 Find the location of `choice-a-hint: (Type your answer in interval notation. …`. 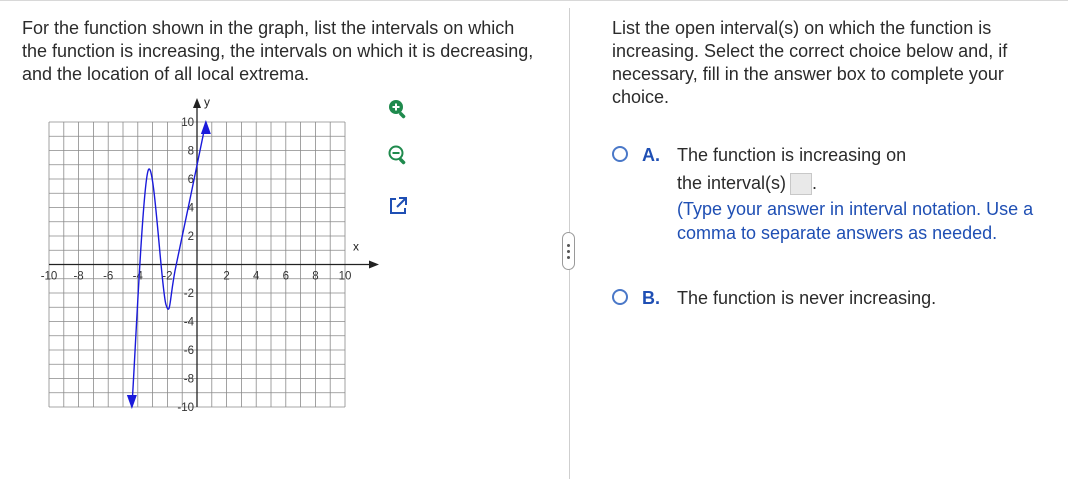

choice-a-hint: (Type your answer in interval notation. … is located at coordinates (855, 221).